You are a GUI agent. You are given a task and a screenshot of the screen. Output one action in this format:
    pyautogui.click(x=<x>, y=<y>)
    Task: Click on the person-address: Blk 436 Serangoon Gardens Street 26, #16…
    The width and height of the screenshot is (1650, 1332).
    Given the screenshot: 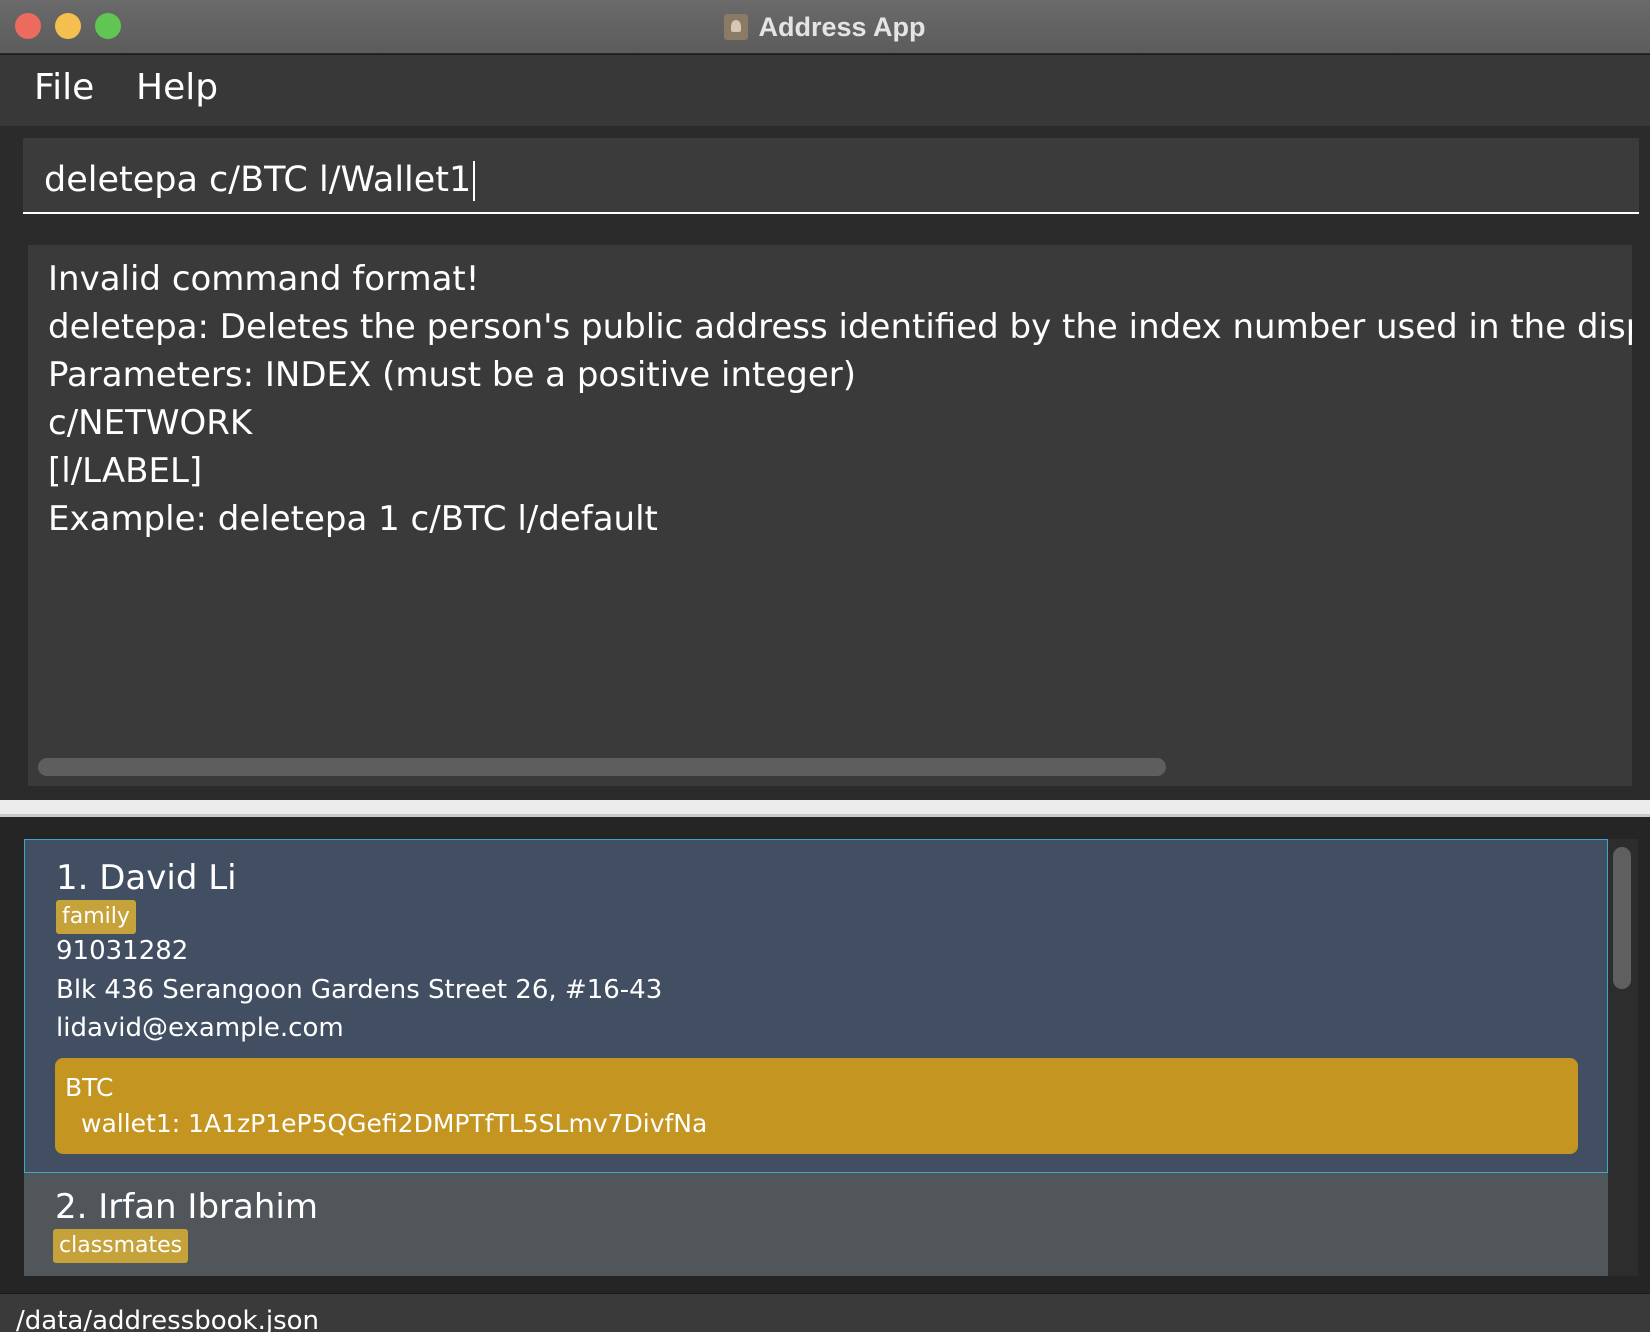 What is the action you would take?
    pyautogui.click(x=359, y=990)
    